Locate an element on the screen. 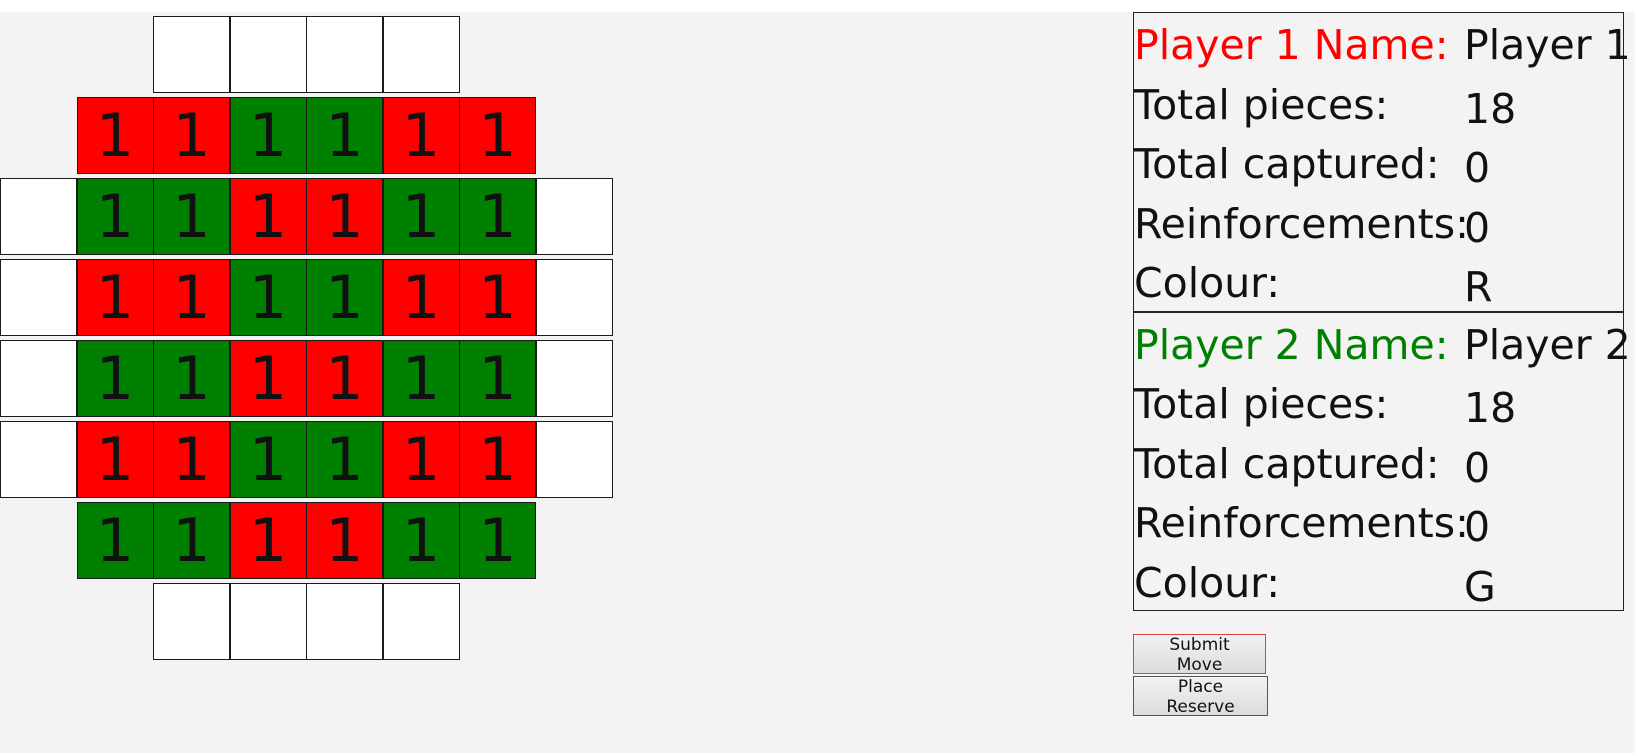 Image resolution: width=1635 pixels, height=753 pixels. player-2-colour-row: Colour: G is located at coordinates (1378, 581).